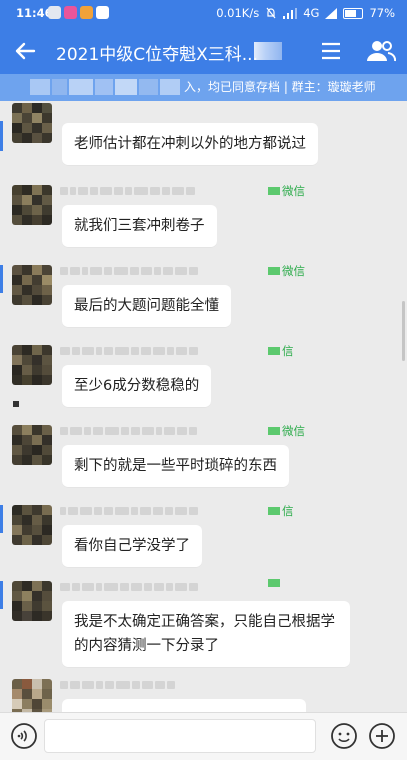 The image size is (407, 760). What do you see at coordinates (184, 705) in the screenshot?
I see `message-bubble-partial` at bounding box center [184, 705].